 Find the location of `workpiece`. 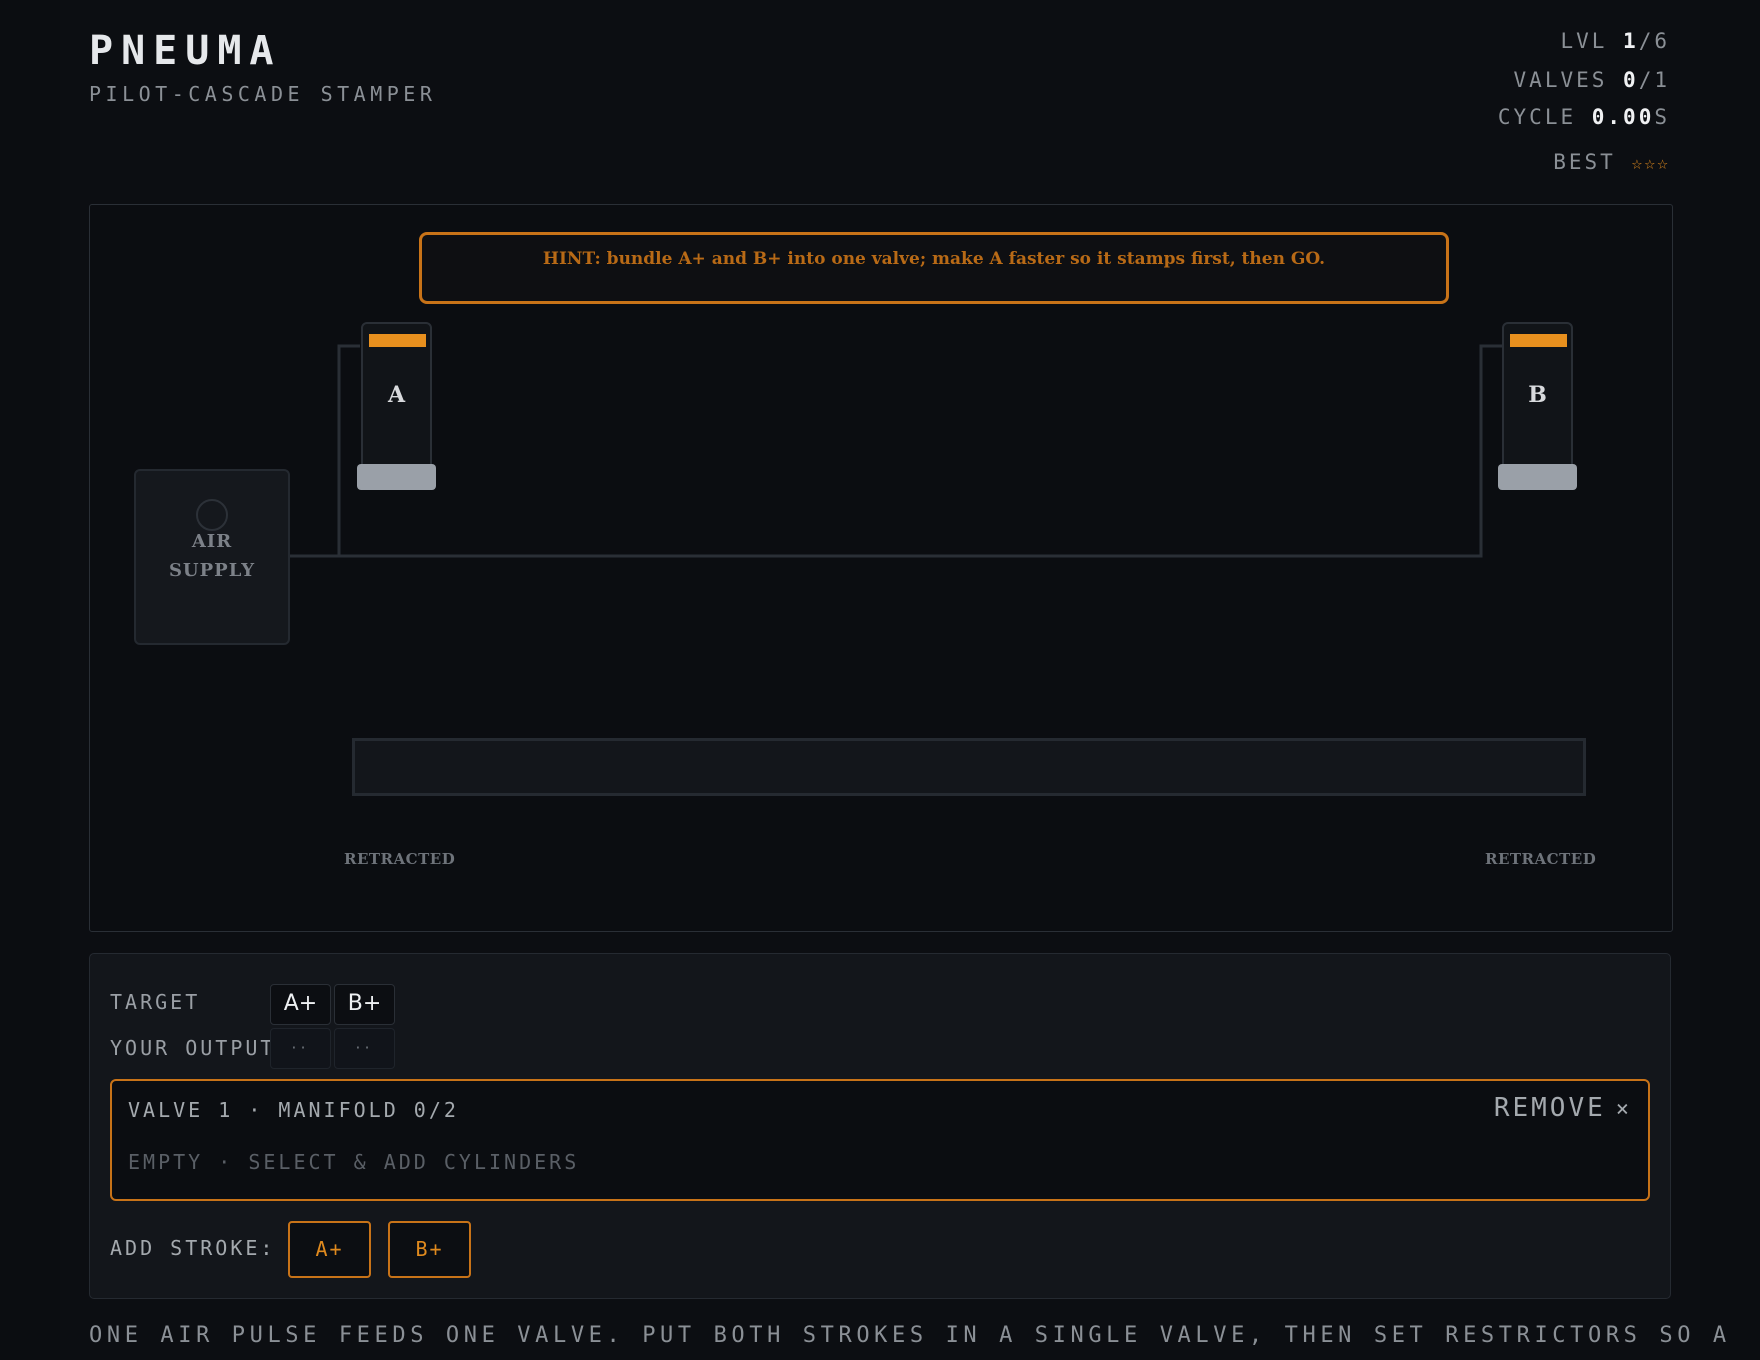

workpiece is located at coordinates (969, 767).